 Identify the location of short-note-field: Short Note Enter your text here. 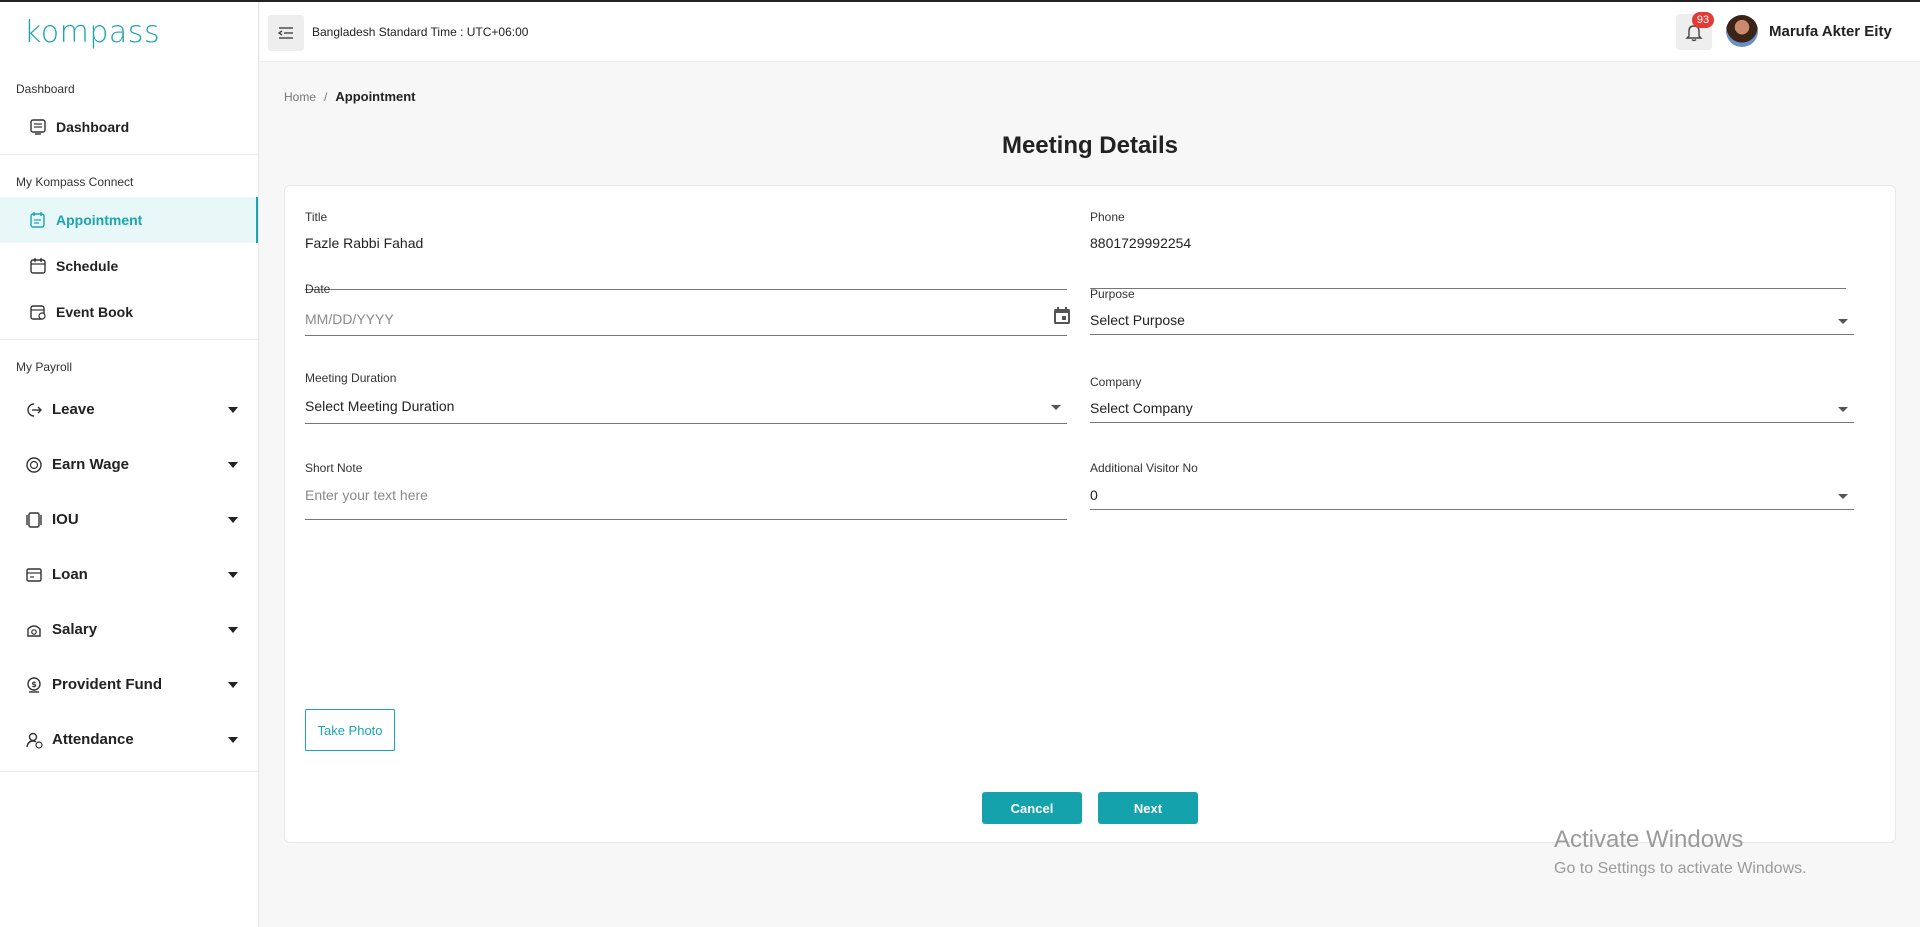
(686, 491).